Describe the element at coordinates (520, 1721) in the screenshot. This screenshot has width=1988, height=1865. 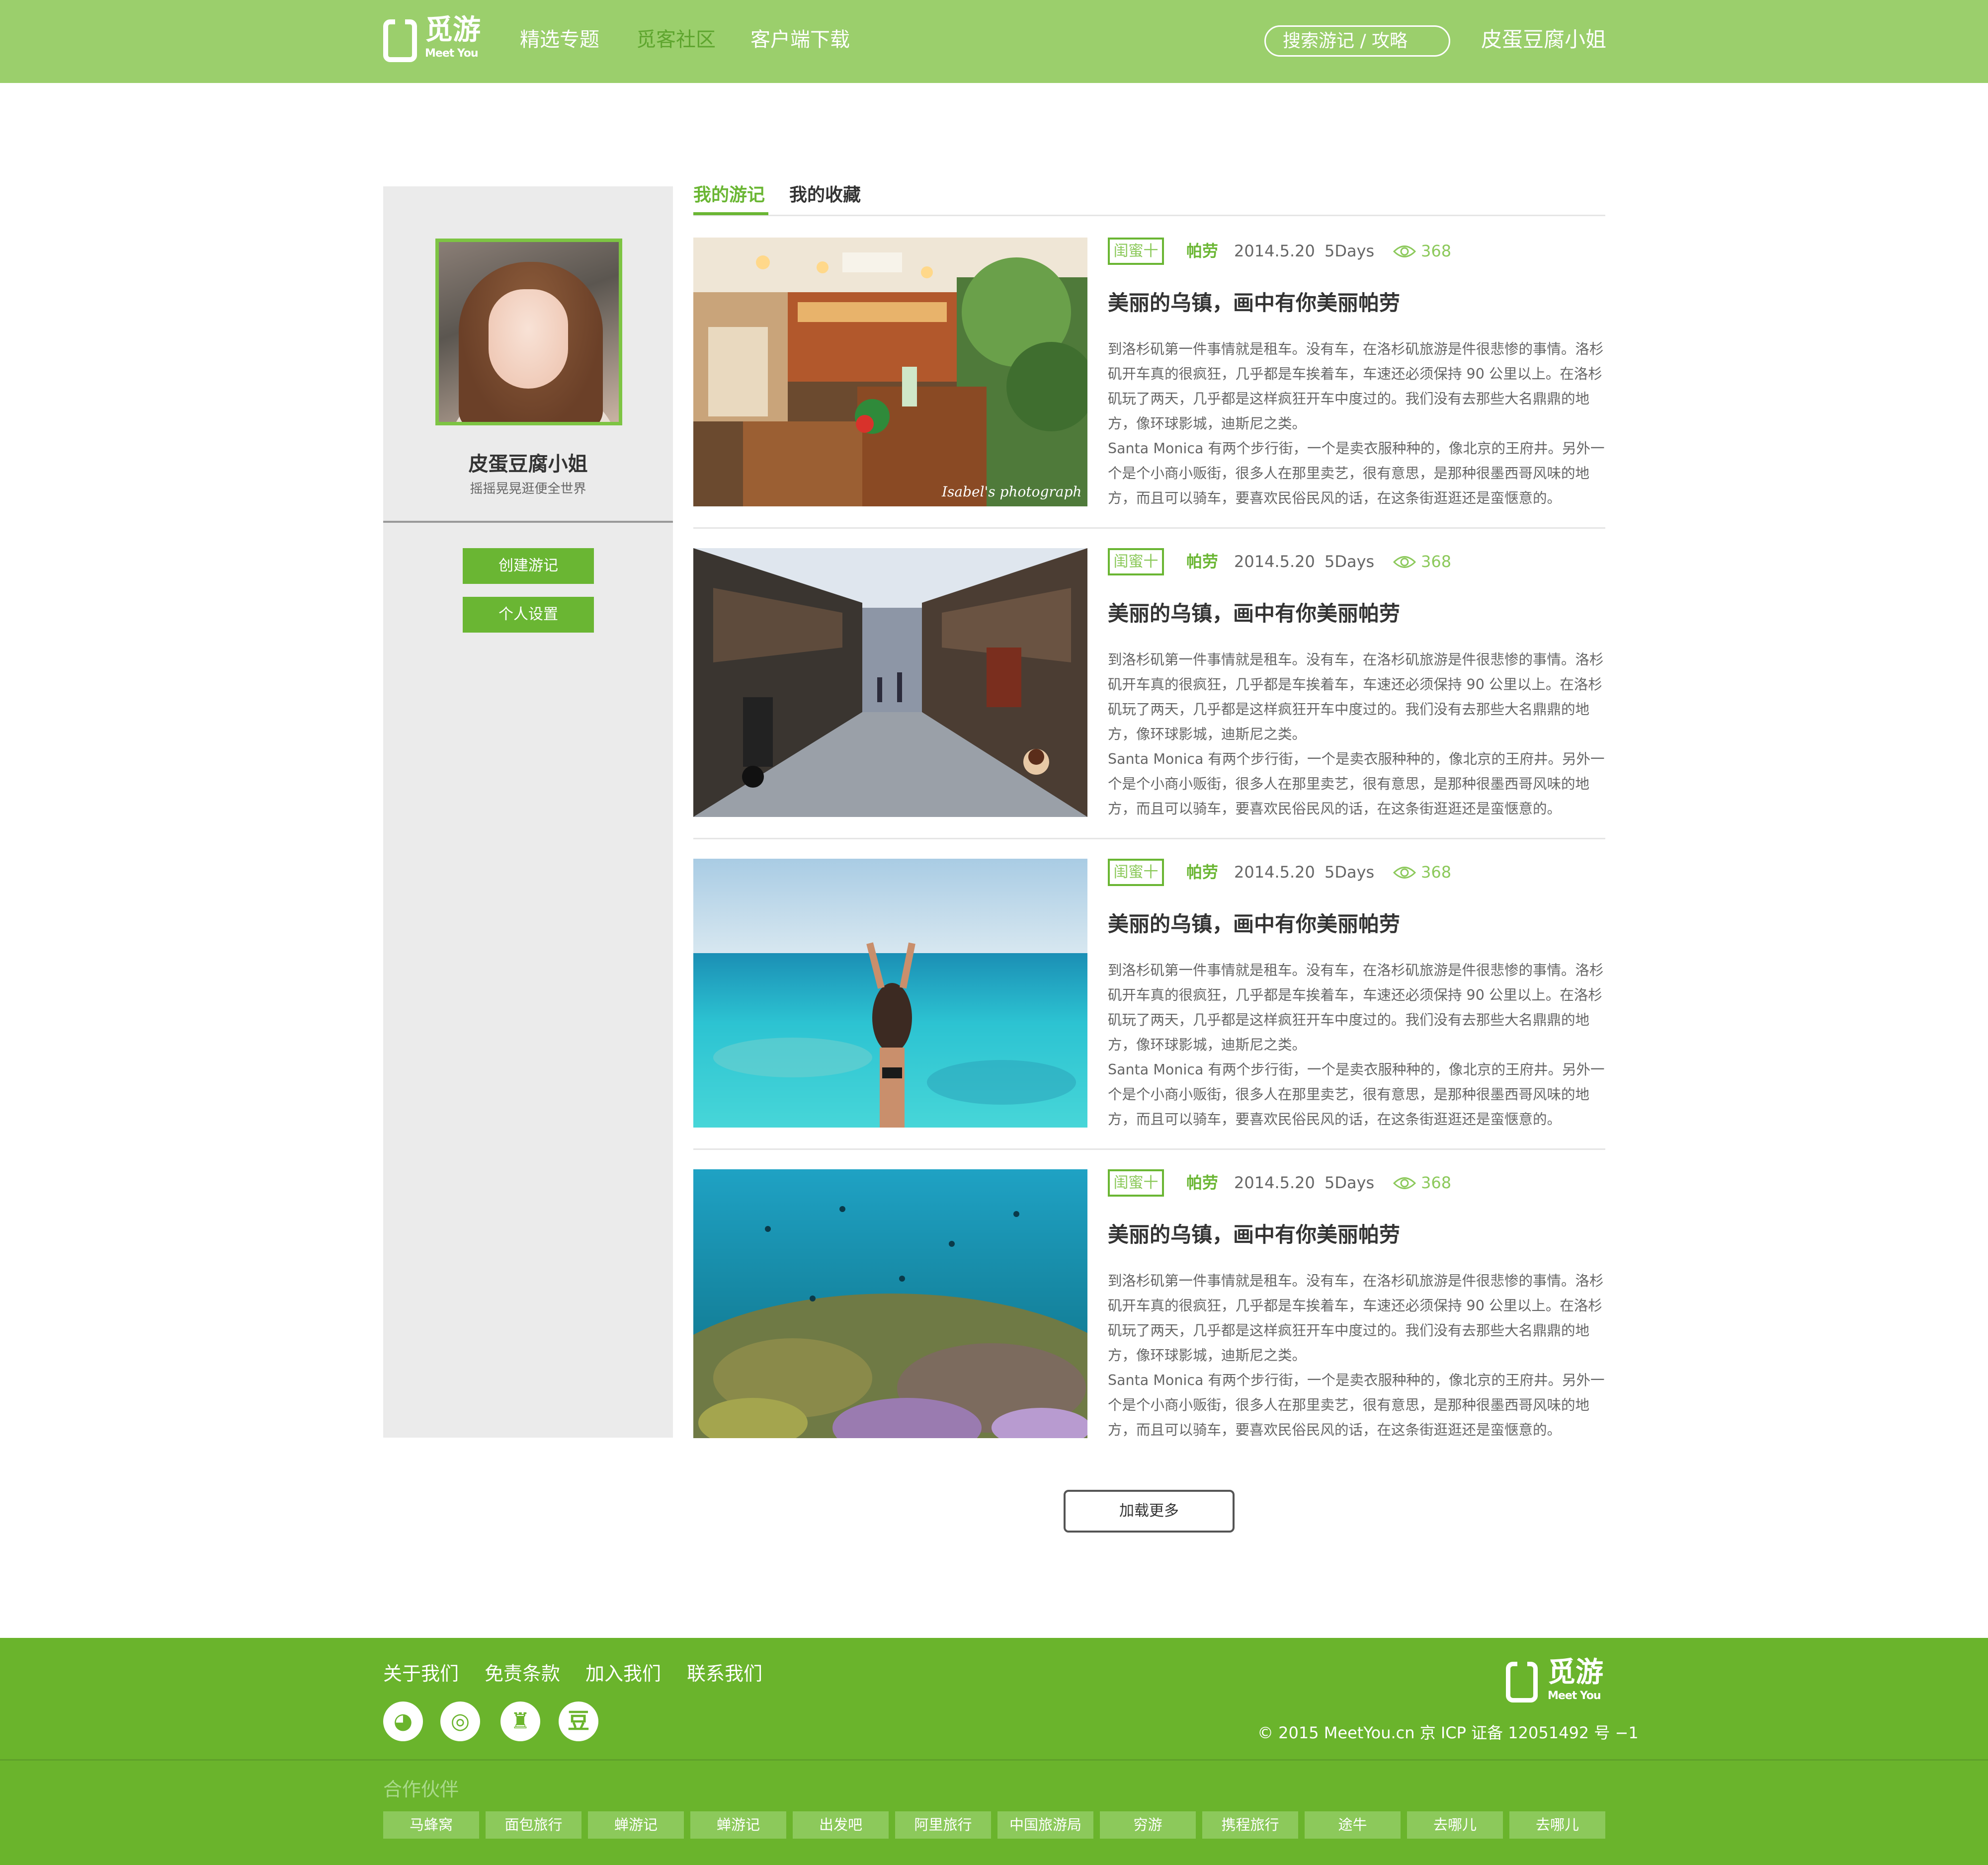
I see `qq-icon: ♜` at that location.